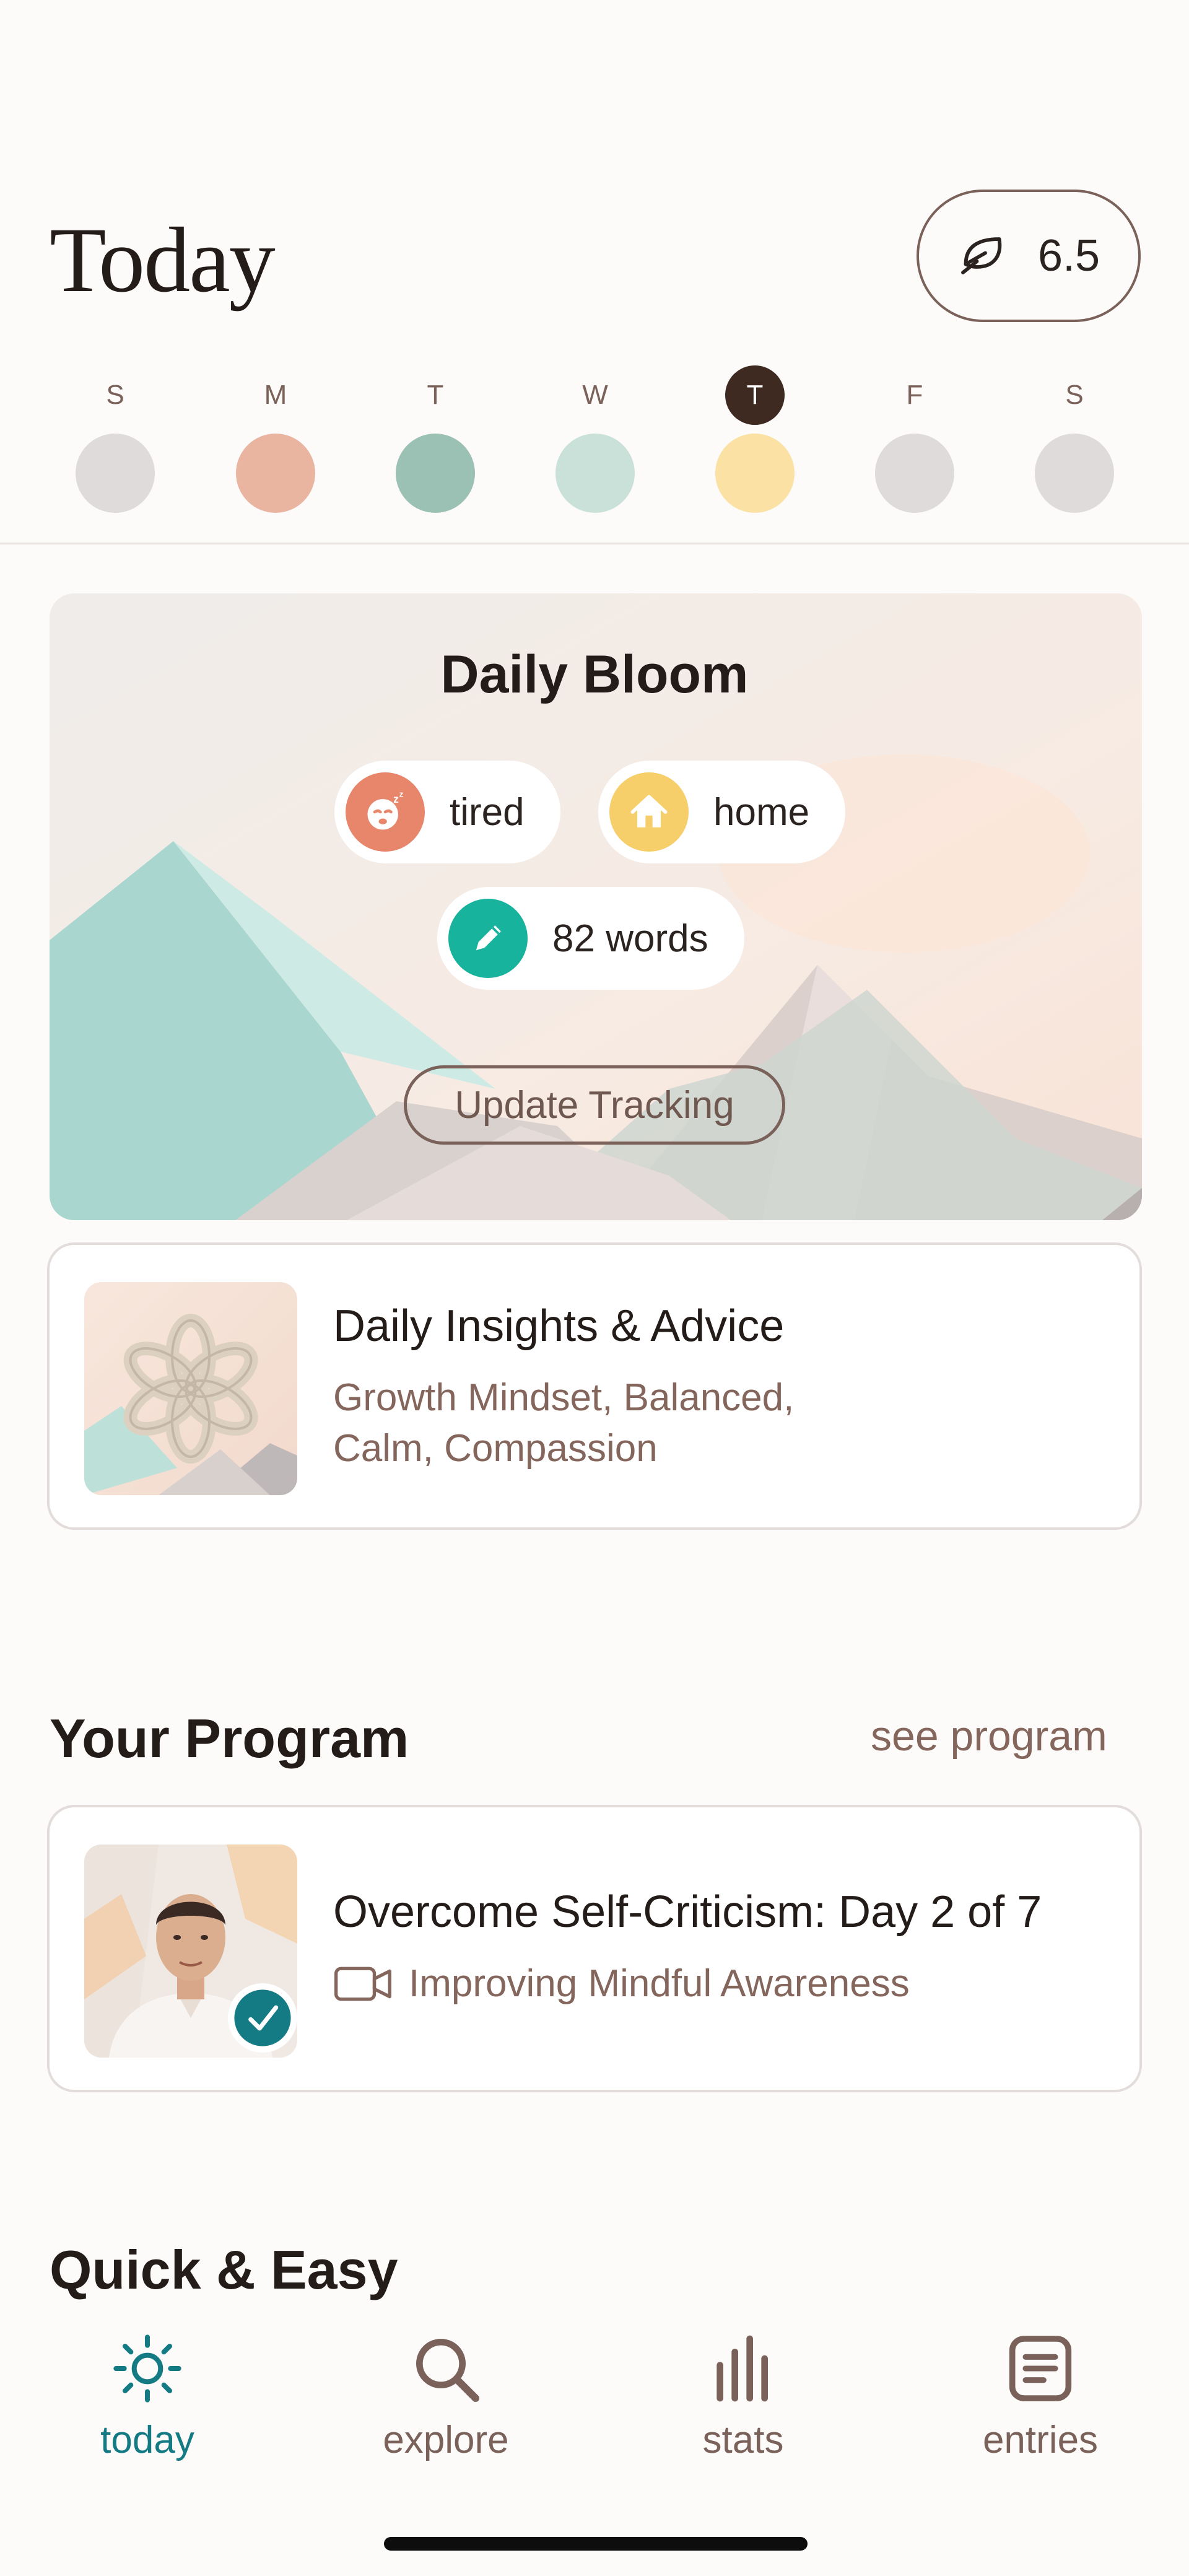 The width and height of the screenshot is (1189, 2576). I want to click on chip-label: home, so click(761, 812).